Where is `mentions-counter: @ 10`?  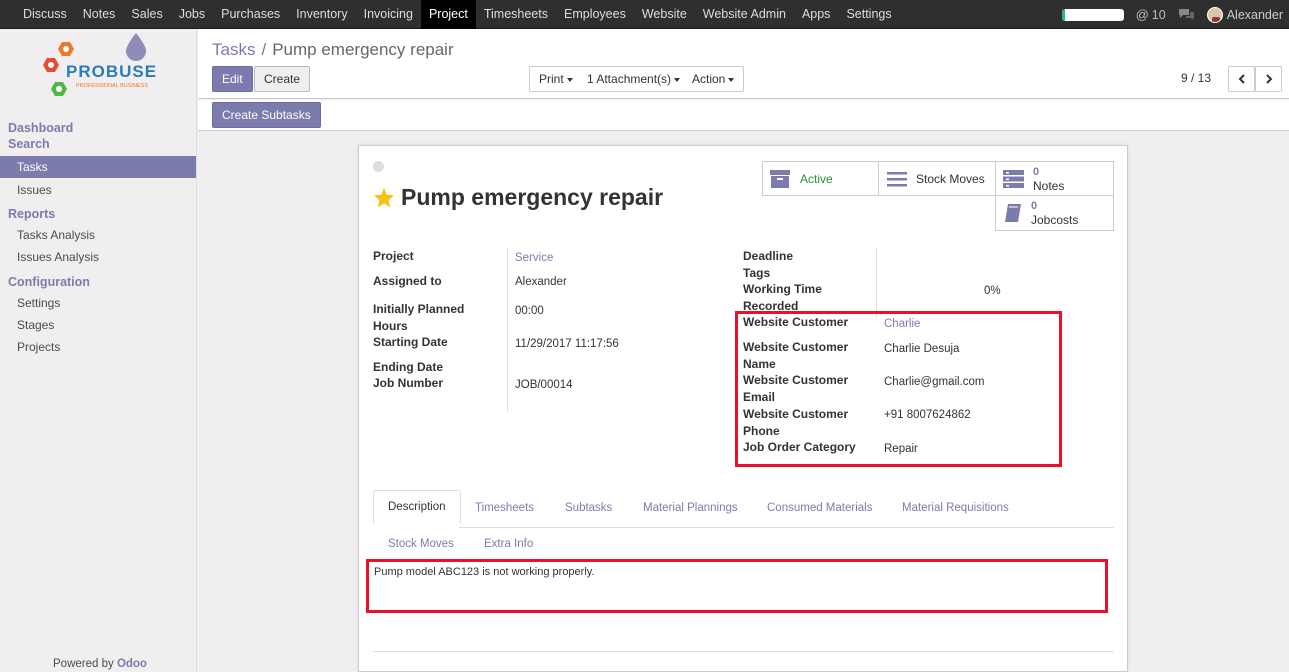 mentions-counter: @ 10 is located at coordinates (1151, 14).